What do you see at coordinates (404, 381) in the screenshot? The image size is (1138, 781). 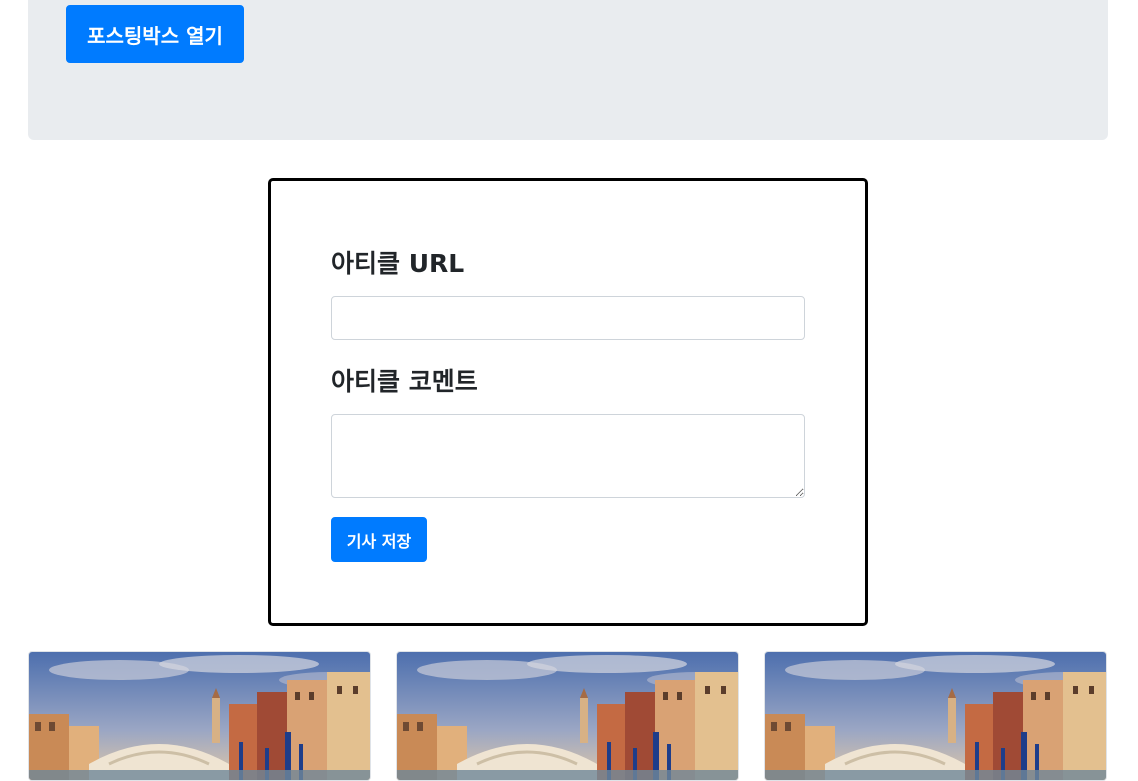 I see `article-comment-label: 아티클 코멘트` at bounding box center [404, 381].